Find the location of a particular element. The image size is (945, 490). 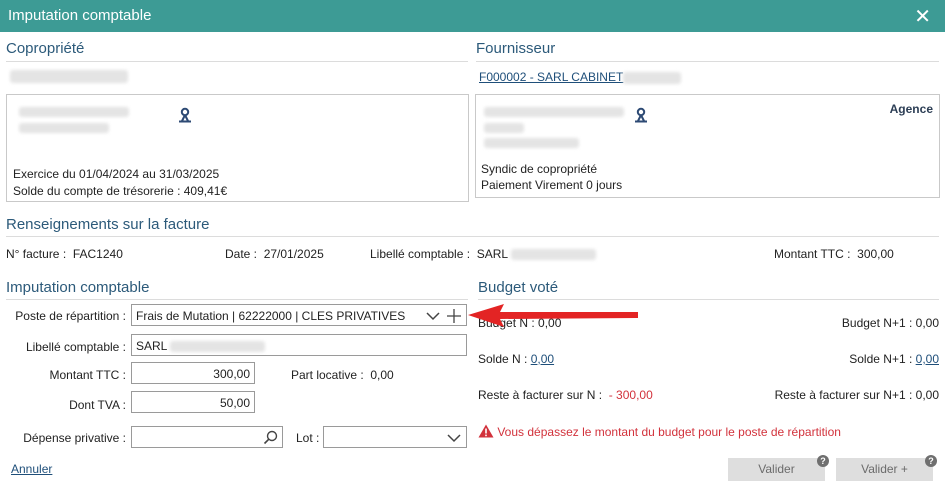

montant-label: Montant TTC : is located at coordinates (87, 375).